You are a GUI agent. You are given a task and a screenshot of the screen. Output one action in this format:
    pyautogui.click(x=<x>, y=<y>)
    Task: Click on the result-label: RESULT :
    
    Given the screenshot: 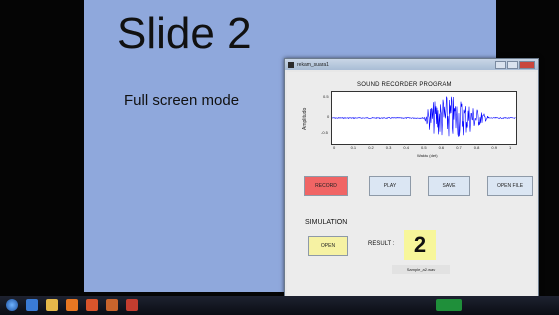 What is the action you would take?
    pyautogui.click(x=381, y=244)
    